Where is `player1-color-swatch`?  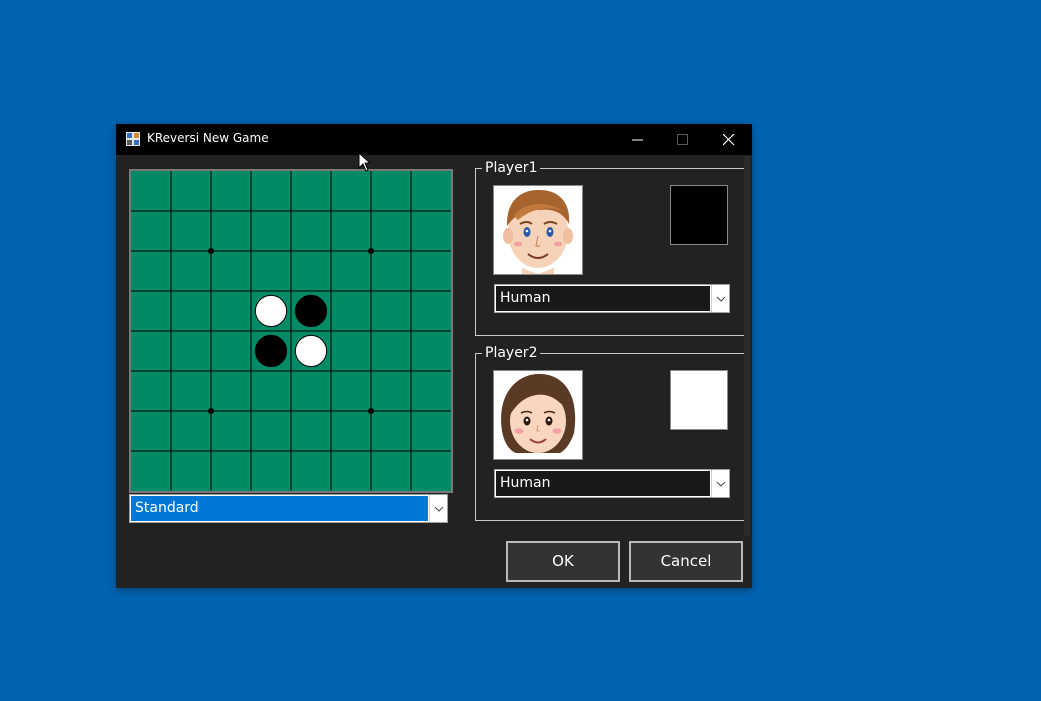 player1-color-swatch is located at coordinates (699, 215).